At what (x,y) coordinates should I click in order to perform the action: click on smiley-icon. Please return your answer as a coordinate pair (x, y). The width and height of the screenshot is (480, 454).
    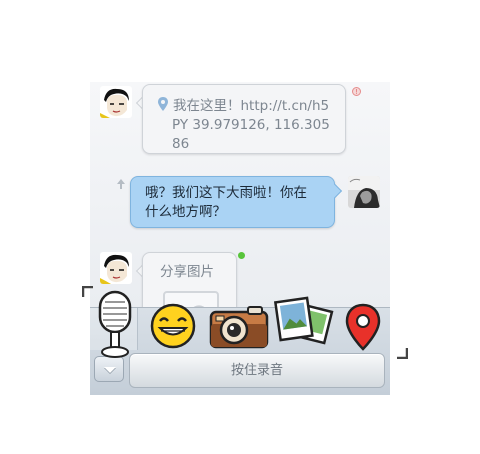
    Looking at the image, I should click on (173, 326).